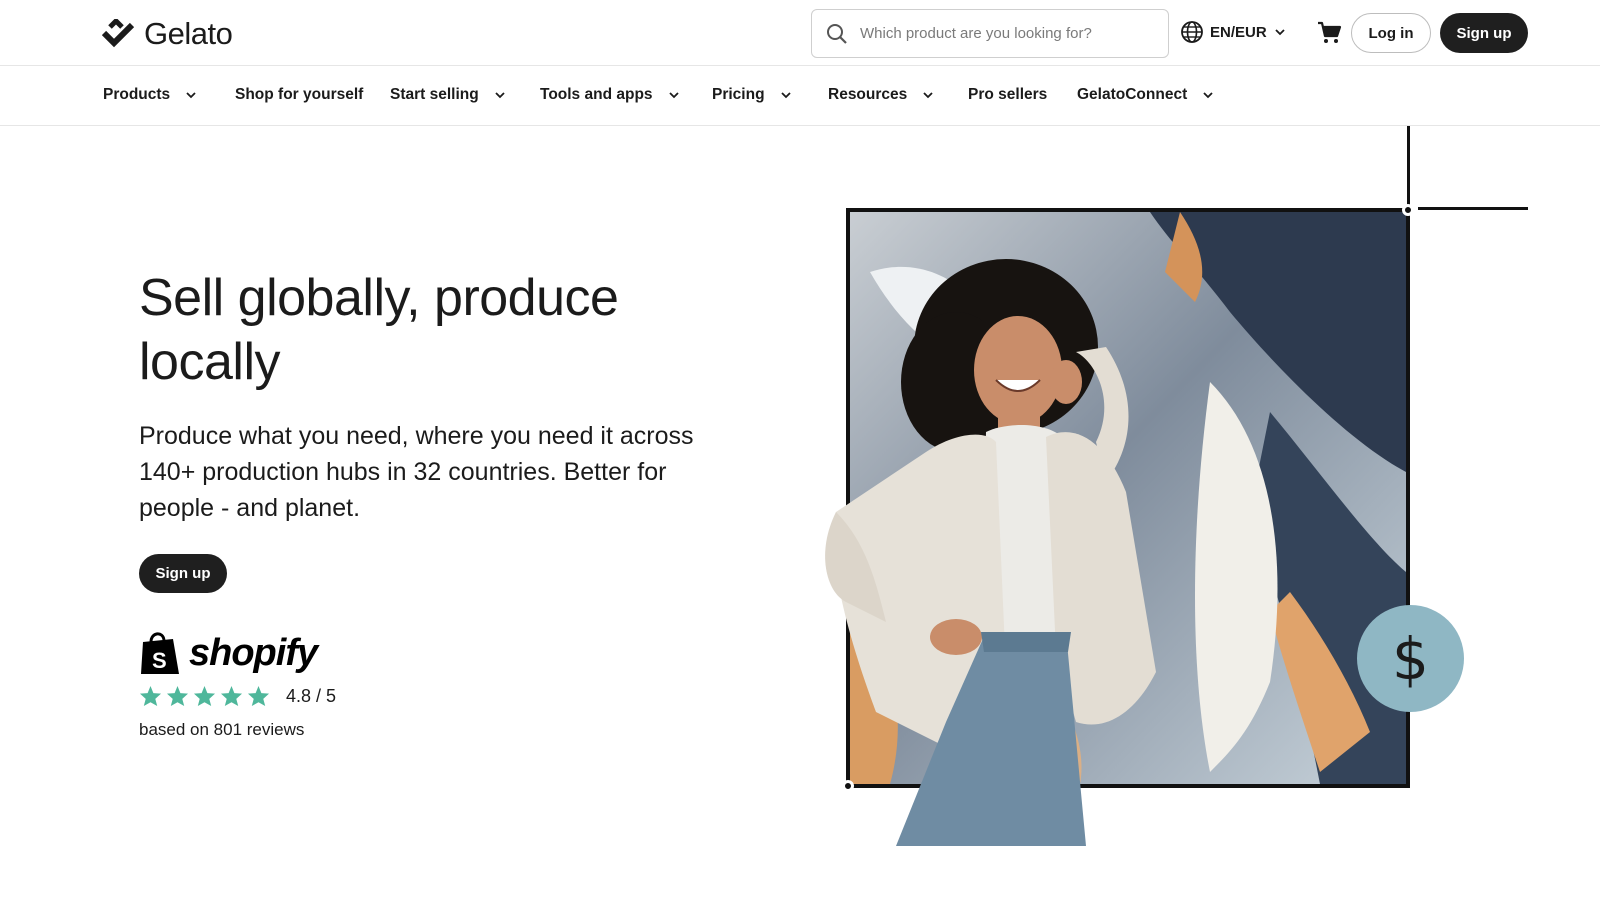 Image resolution: width=1600 pixels, height=900 pixels. I want to click on nav-item-pricing: Pricing, so click(752, 95).